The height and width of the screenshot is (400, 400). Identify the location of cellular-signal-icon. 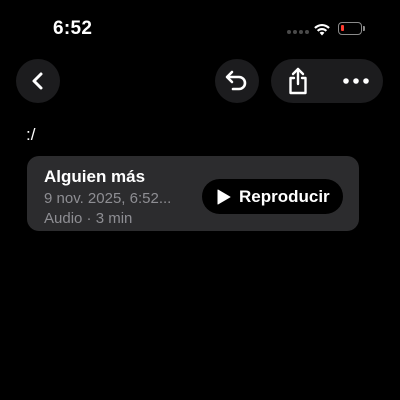
(298, 32).